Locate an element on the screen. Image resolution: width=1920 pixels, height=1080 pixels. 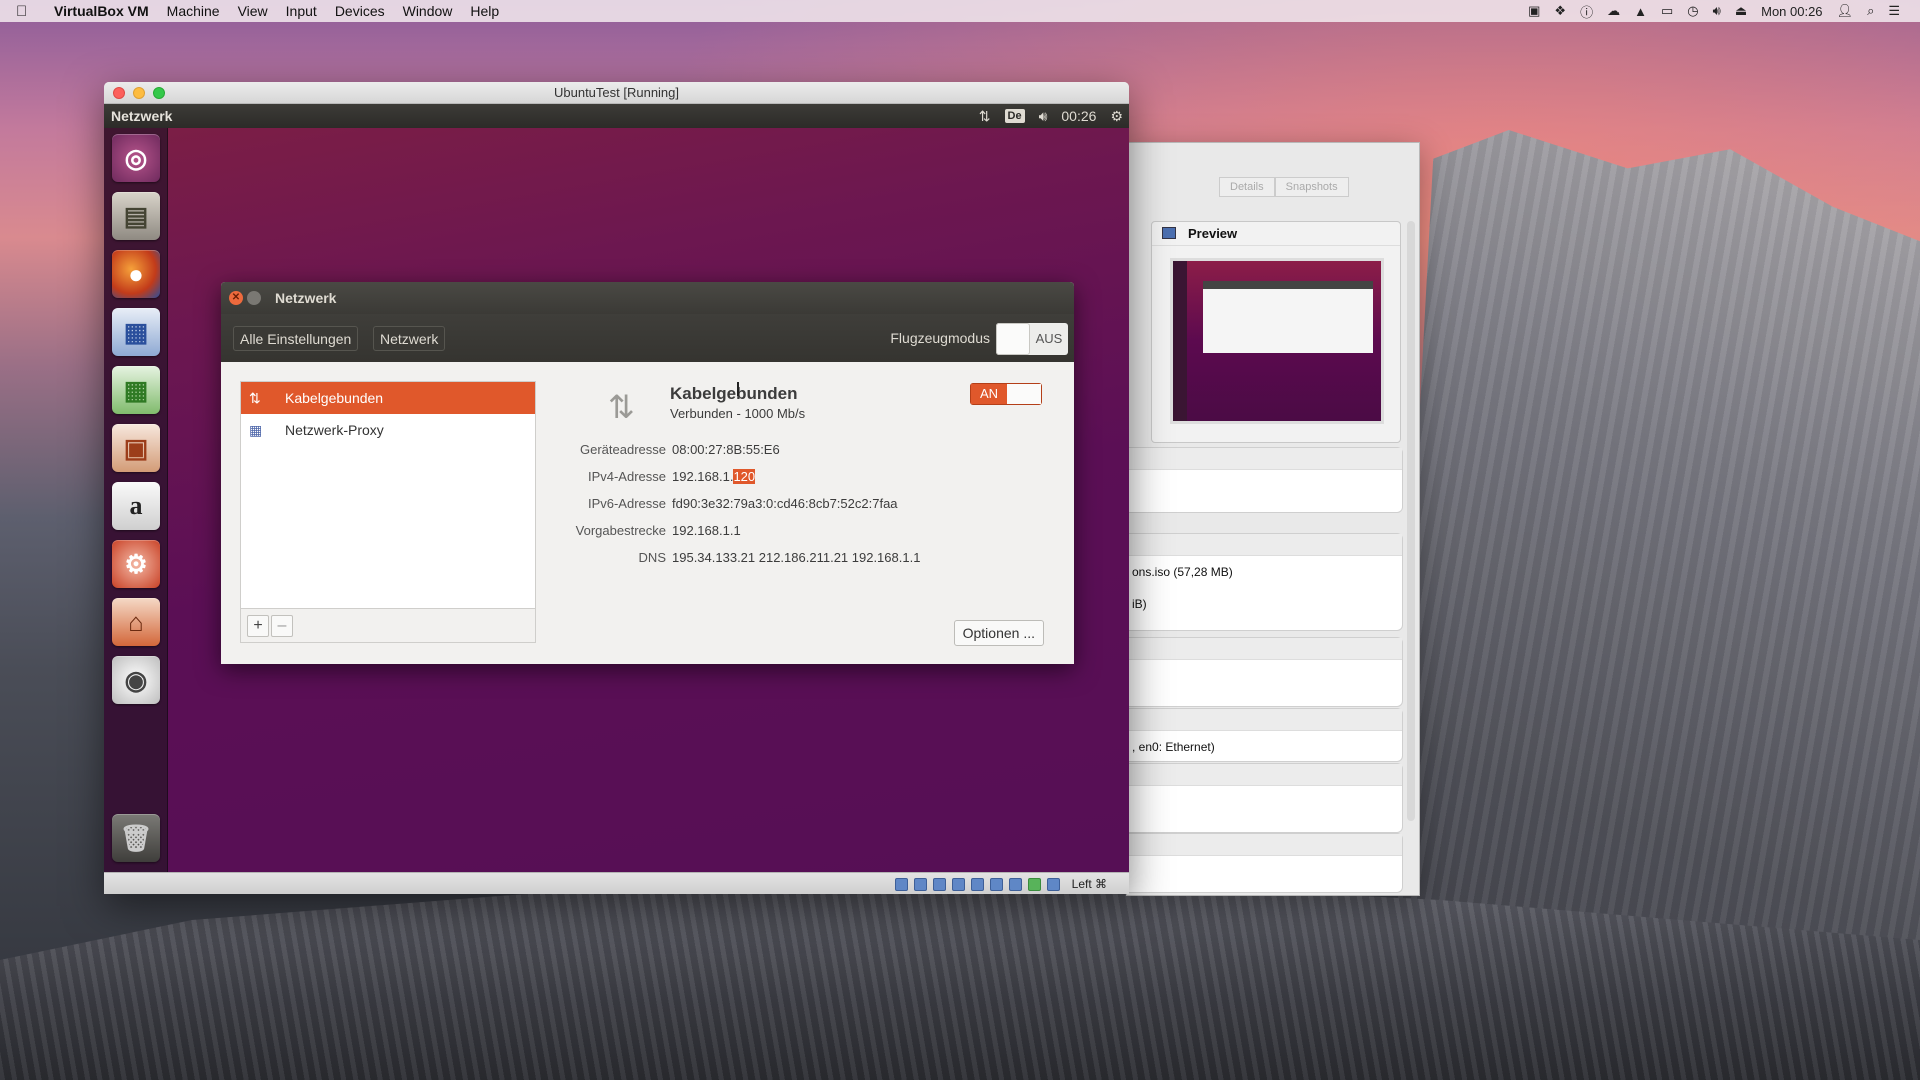
drive-icon: ▲ is located at coordinates (1640, 11).